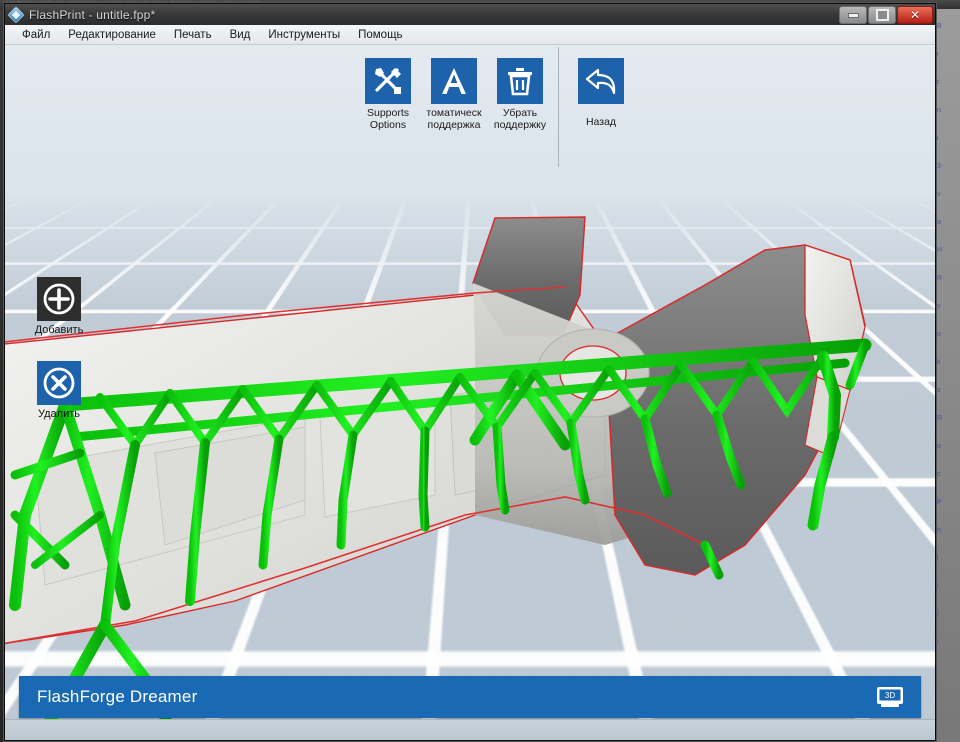 This screenshot has height=742, width=960. What do you see at coordinates (520, 81) in the screenshot?
I see `trash-can-icon` at bounding box center [520, 81].